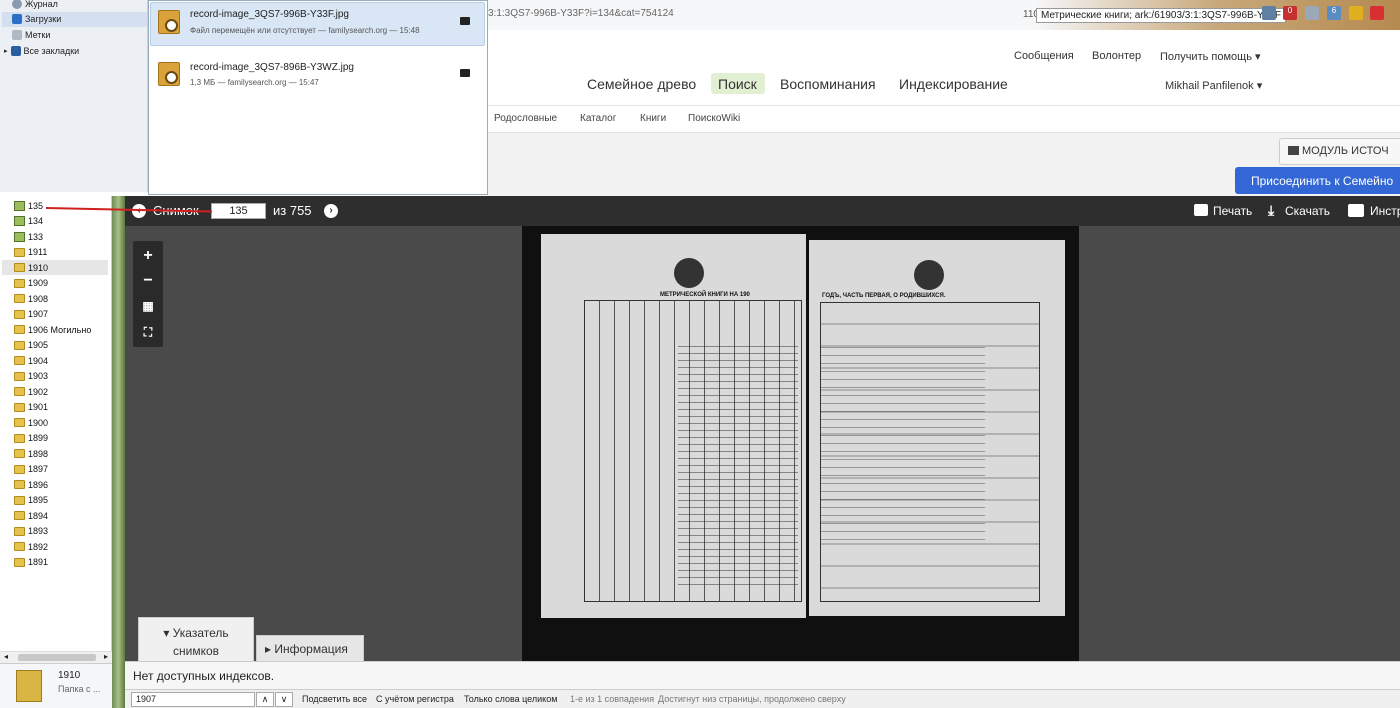 The image size is (1400, 708). What do you see at coordinates (55, 438) in the screenshot?
I see `tree-item: 1899` at bounding box center [55, 438].